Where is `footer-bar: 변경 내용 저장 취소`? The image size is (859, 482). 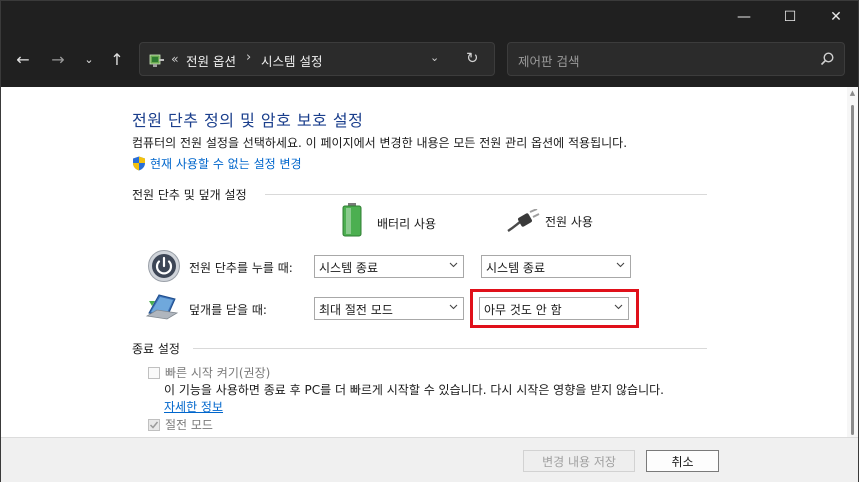
footer-bar: 변경 내용 저장 취소 is located at coordinates (429, 459).